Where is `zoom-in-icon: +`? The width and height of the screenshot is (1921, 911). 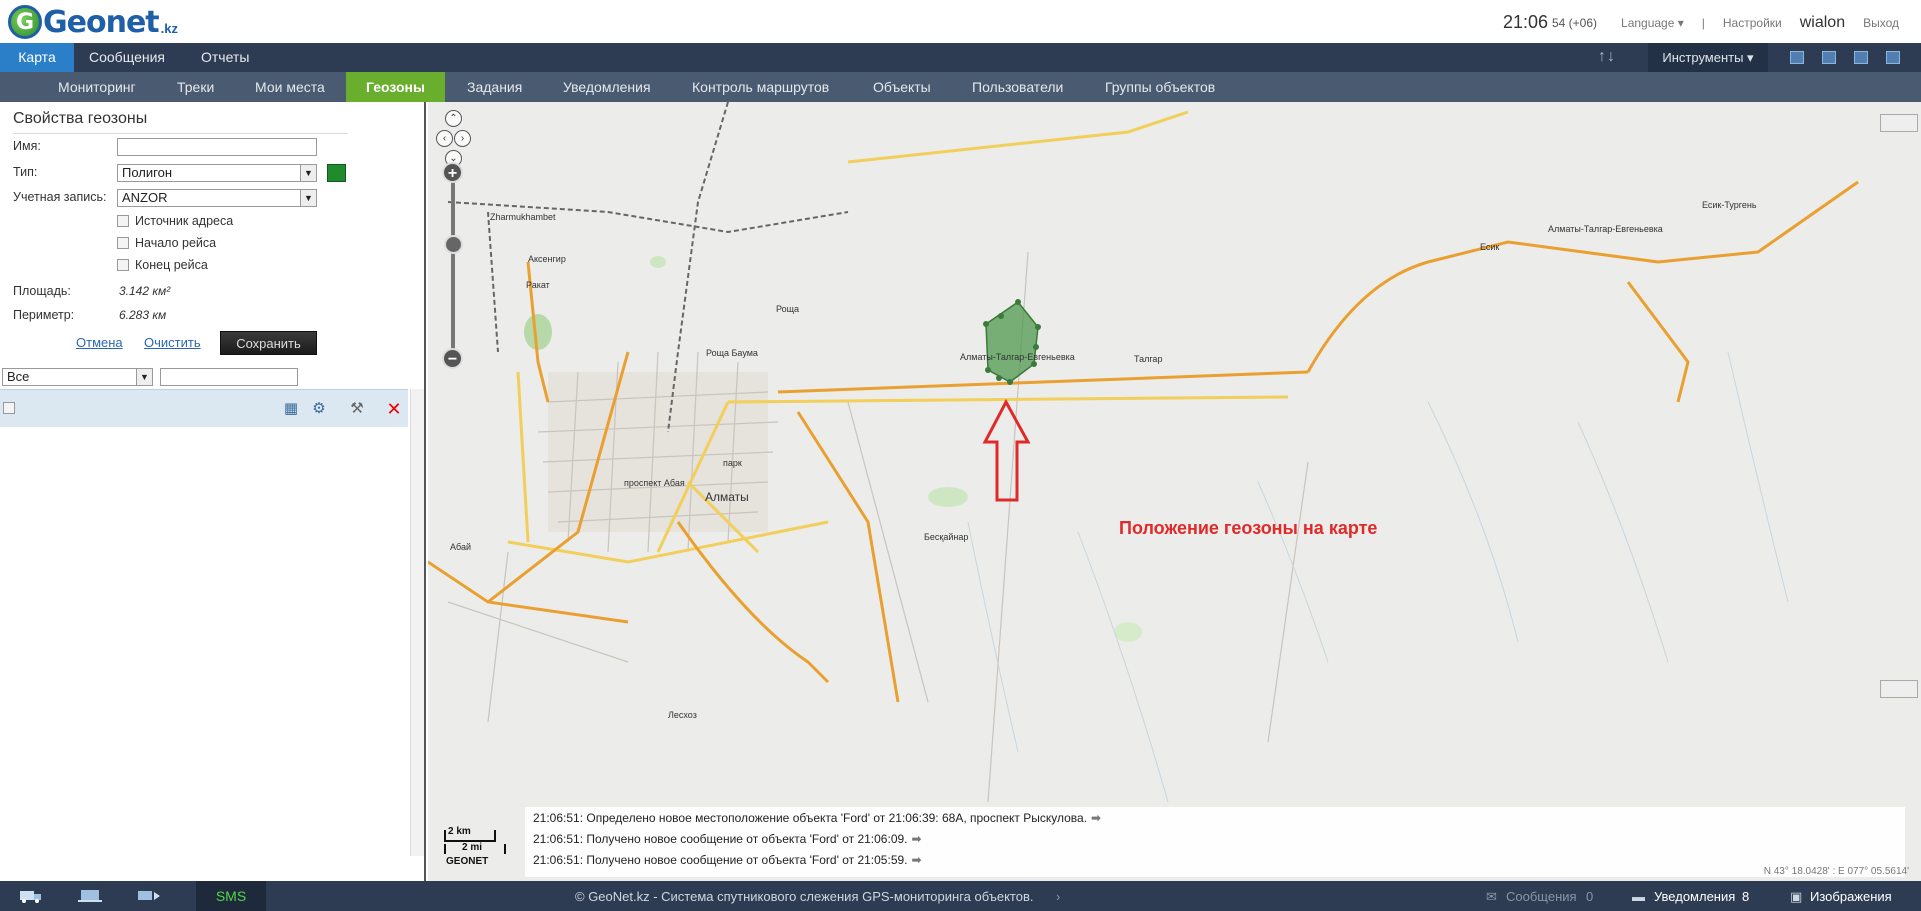 zoom-in-icon: + is located at coordinates (452, 172).